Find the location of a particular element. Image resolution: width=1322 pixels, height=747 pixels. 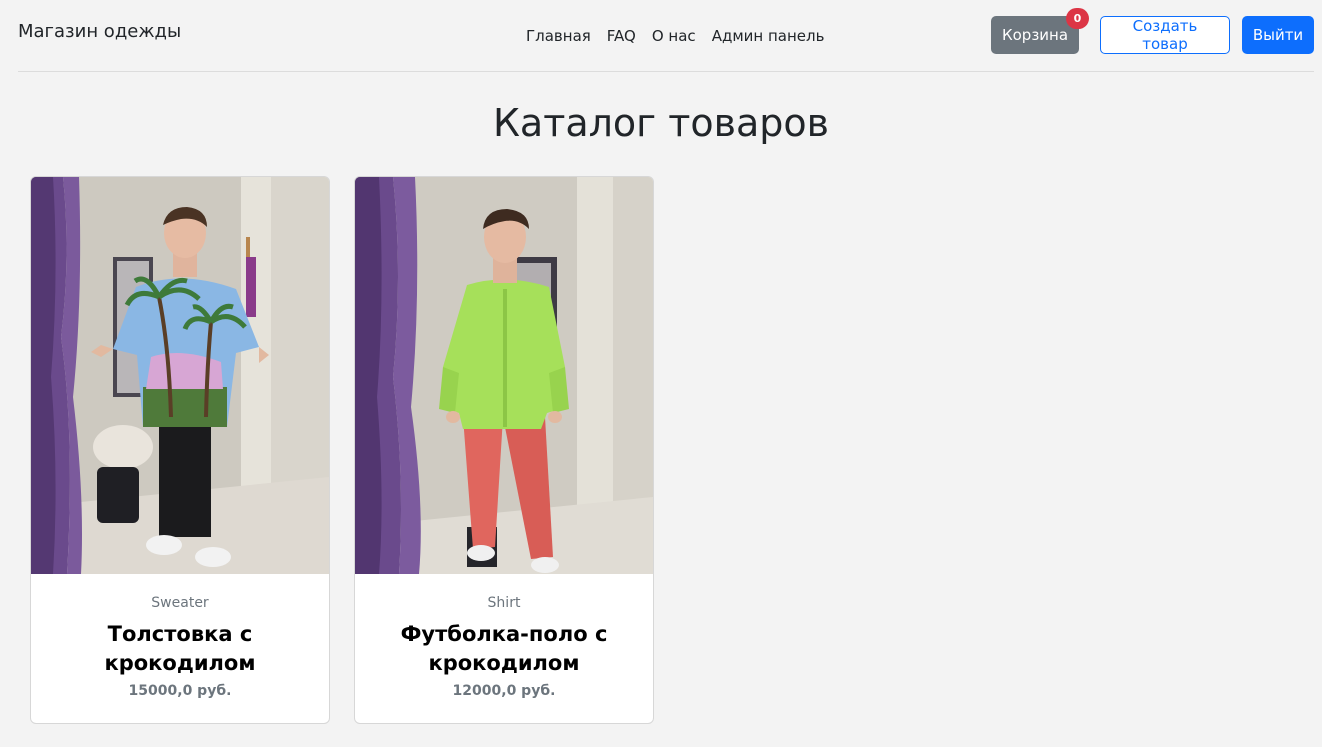

product-name: Футболка-поло с крокодилом is located at coordinates (504, 649).